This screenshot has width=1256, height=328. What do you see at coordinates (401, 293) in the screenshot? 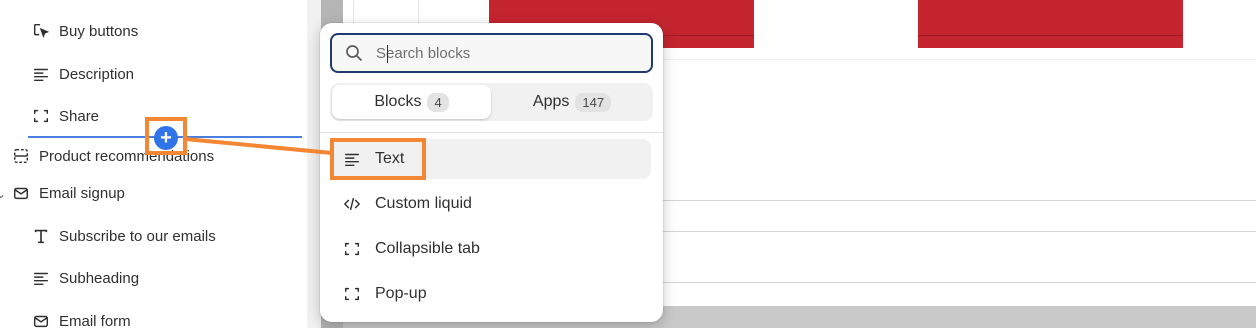
I see `block-option-label: Pop-up` at bounding box center [401, 293].